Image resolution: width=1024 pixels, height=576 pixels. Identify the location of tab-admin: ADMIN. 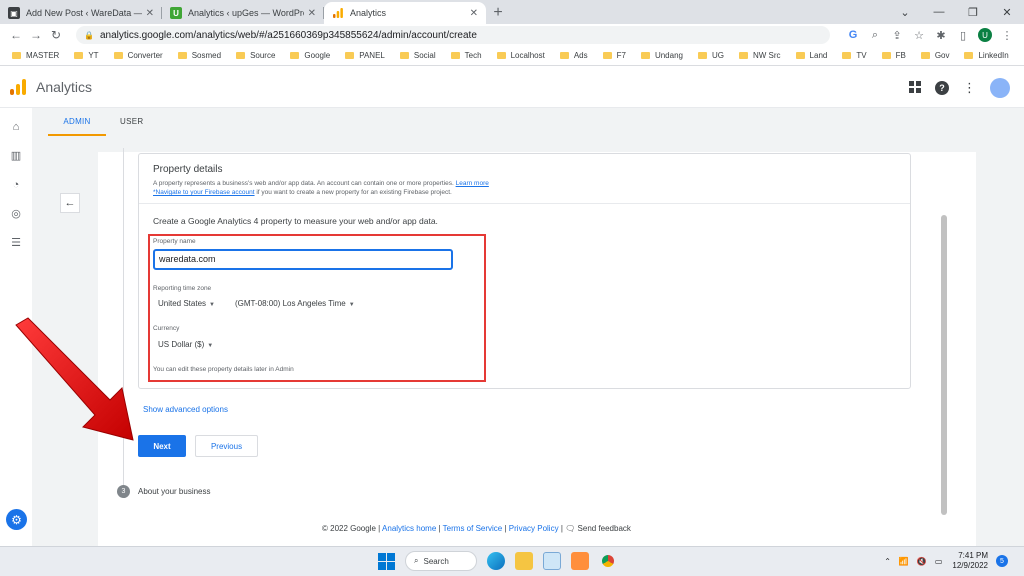
(77, 122).